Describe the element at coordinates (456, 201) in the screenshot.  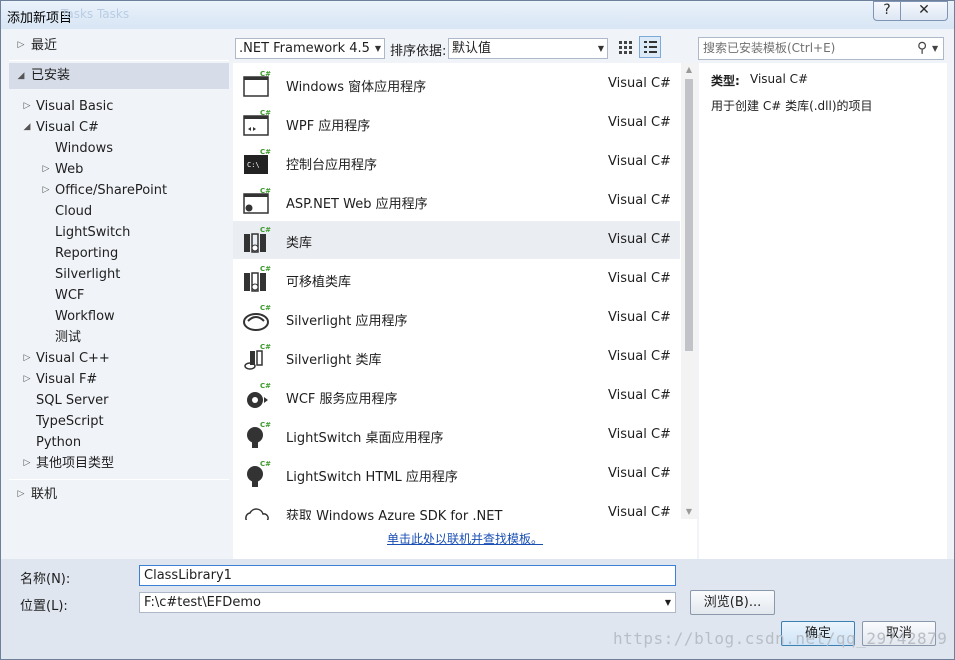
I see `template-item: C# ASP.NET Web 应用程序 Visual C#` at that location.